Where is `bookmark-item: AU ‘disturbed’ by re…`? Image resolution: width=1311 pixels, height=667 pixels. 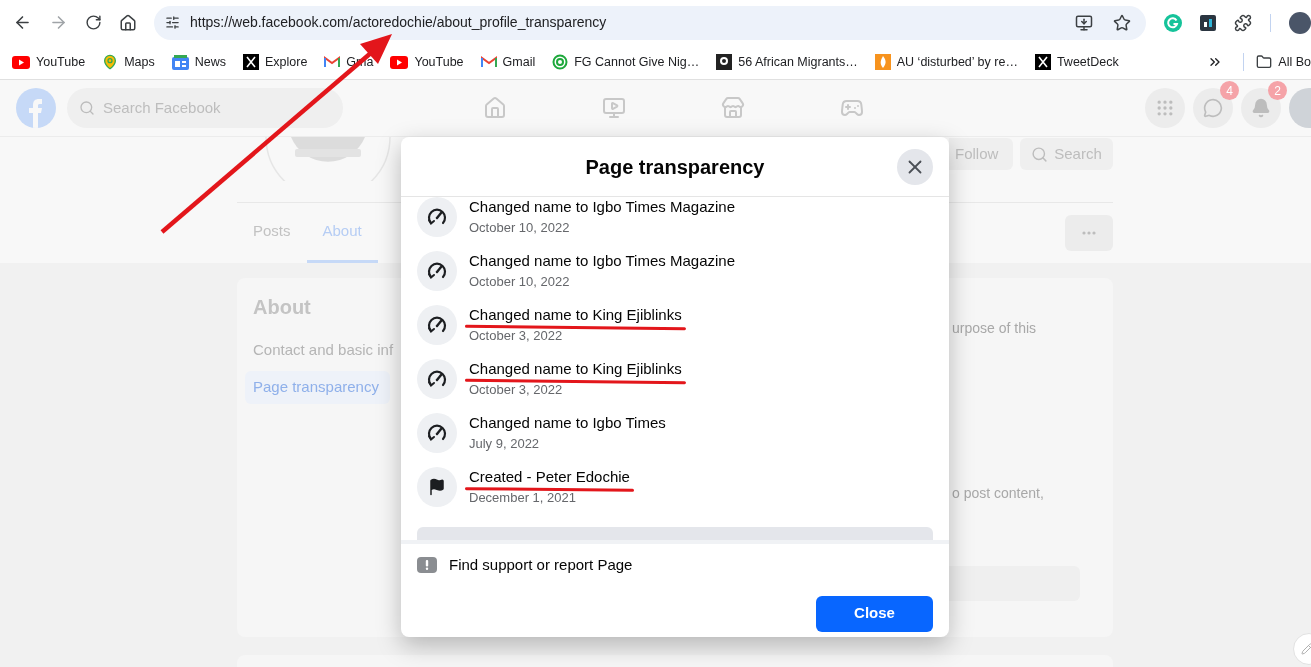 bookmark-item: AU ‘disturbed’ by re… is located at coordinates (946, 62).